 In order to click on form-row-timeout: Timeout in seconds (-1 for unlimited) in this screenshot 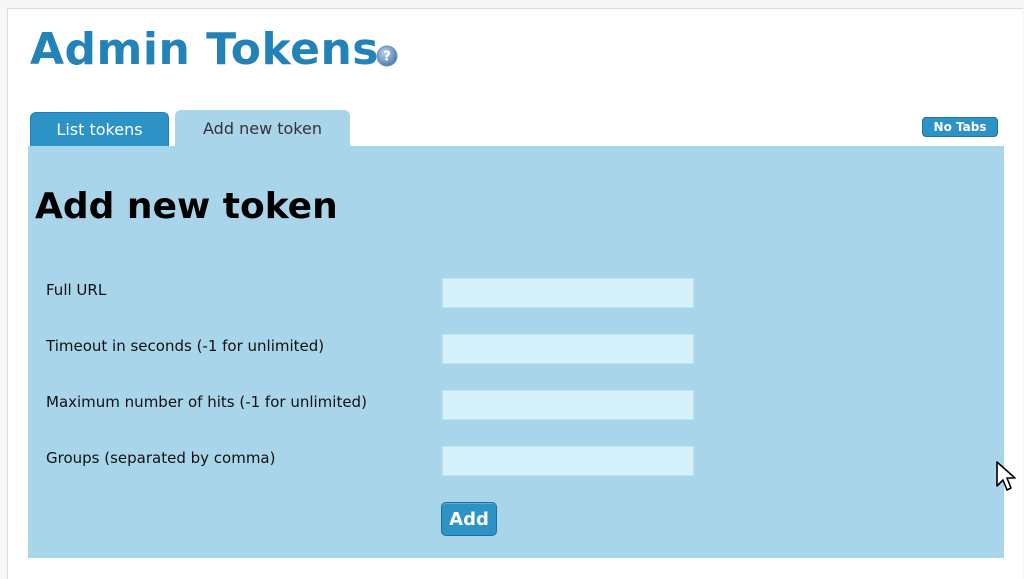, I will do `click(516, 350)`.